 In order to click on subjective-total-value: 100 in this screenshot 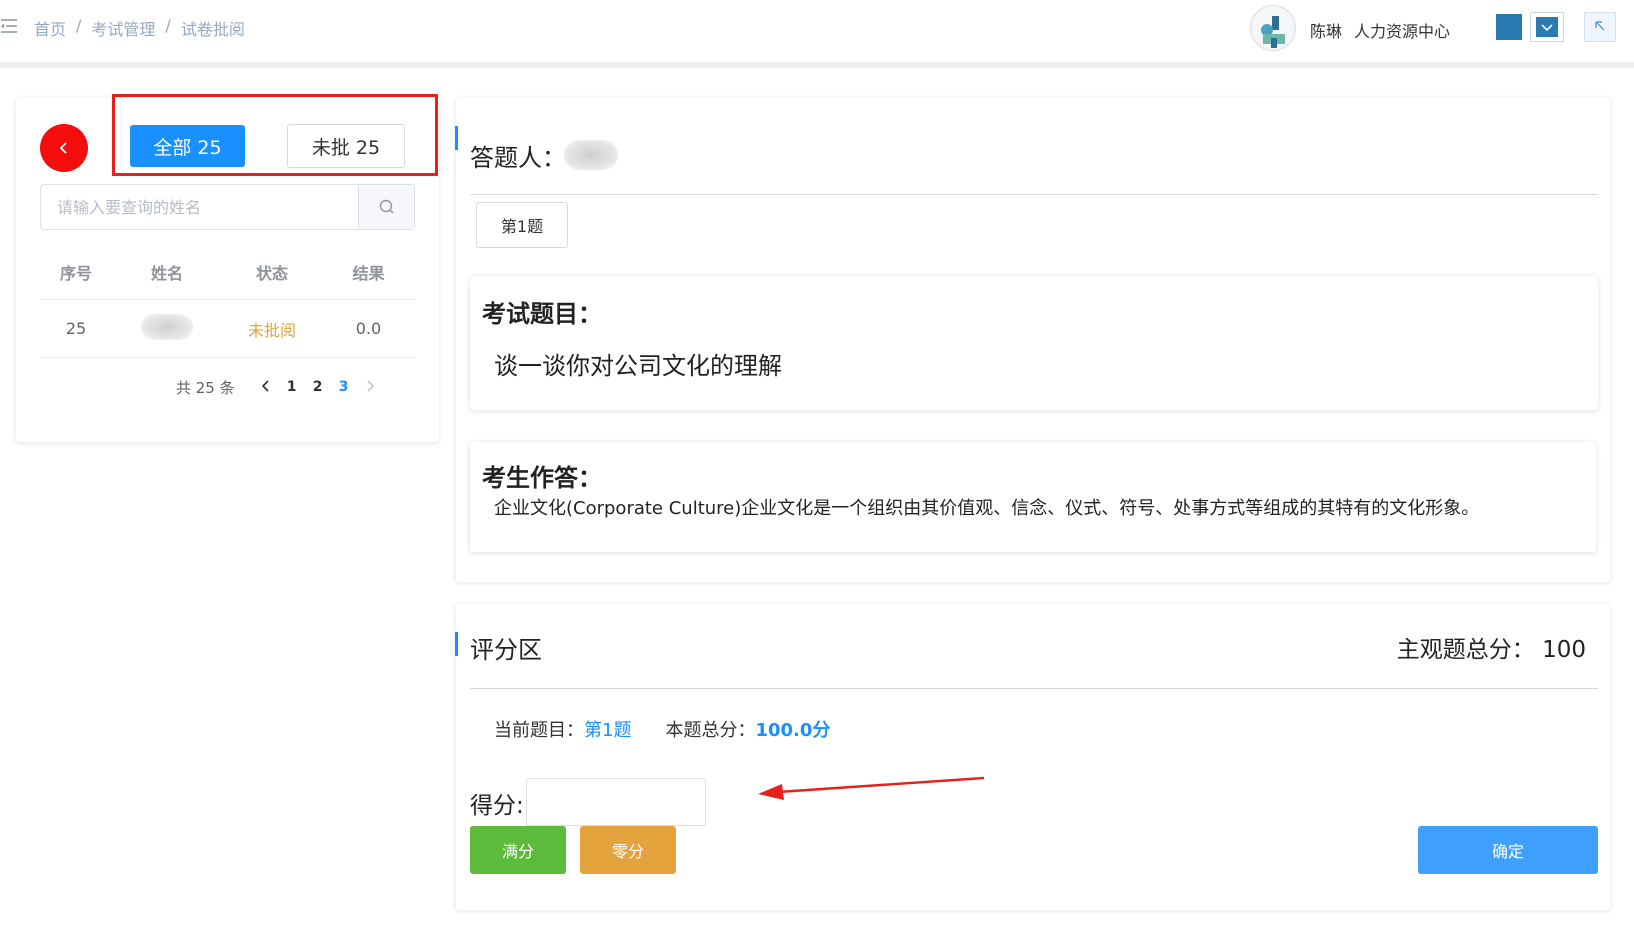, I will do `click(1564, 650)`.